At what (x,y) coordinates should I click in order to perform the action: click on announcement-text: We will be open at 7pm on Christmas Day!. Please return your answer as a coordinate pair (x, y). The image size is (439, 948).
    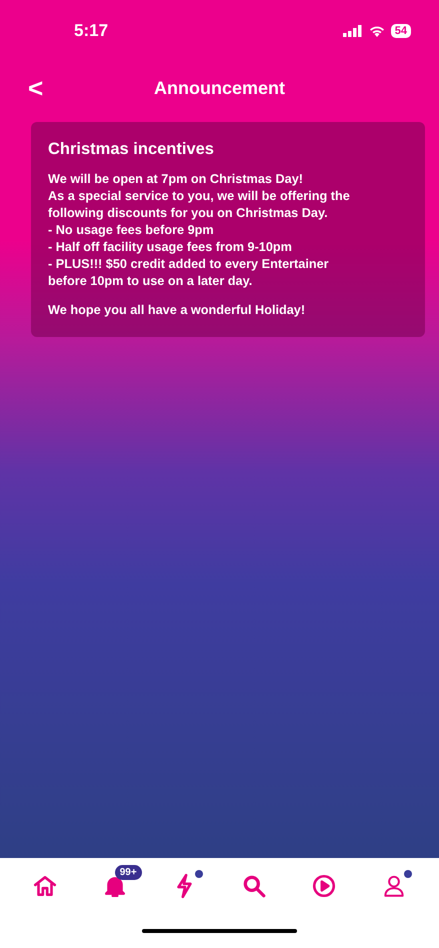
    Looking at the image, I should click on (176, 179).